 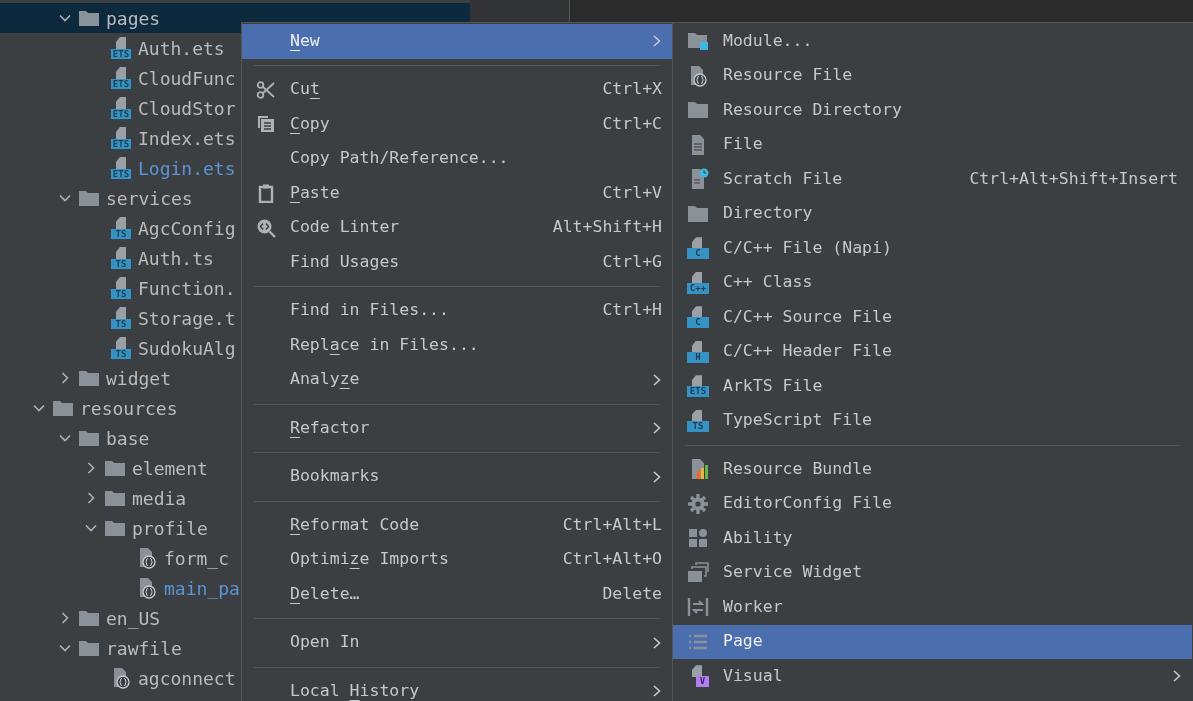 I want to click on tree-label: form_c, so click(x=197, y=558).